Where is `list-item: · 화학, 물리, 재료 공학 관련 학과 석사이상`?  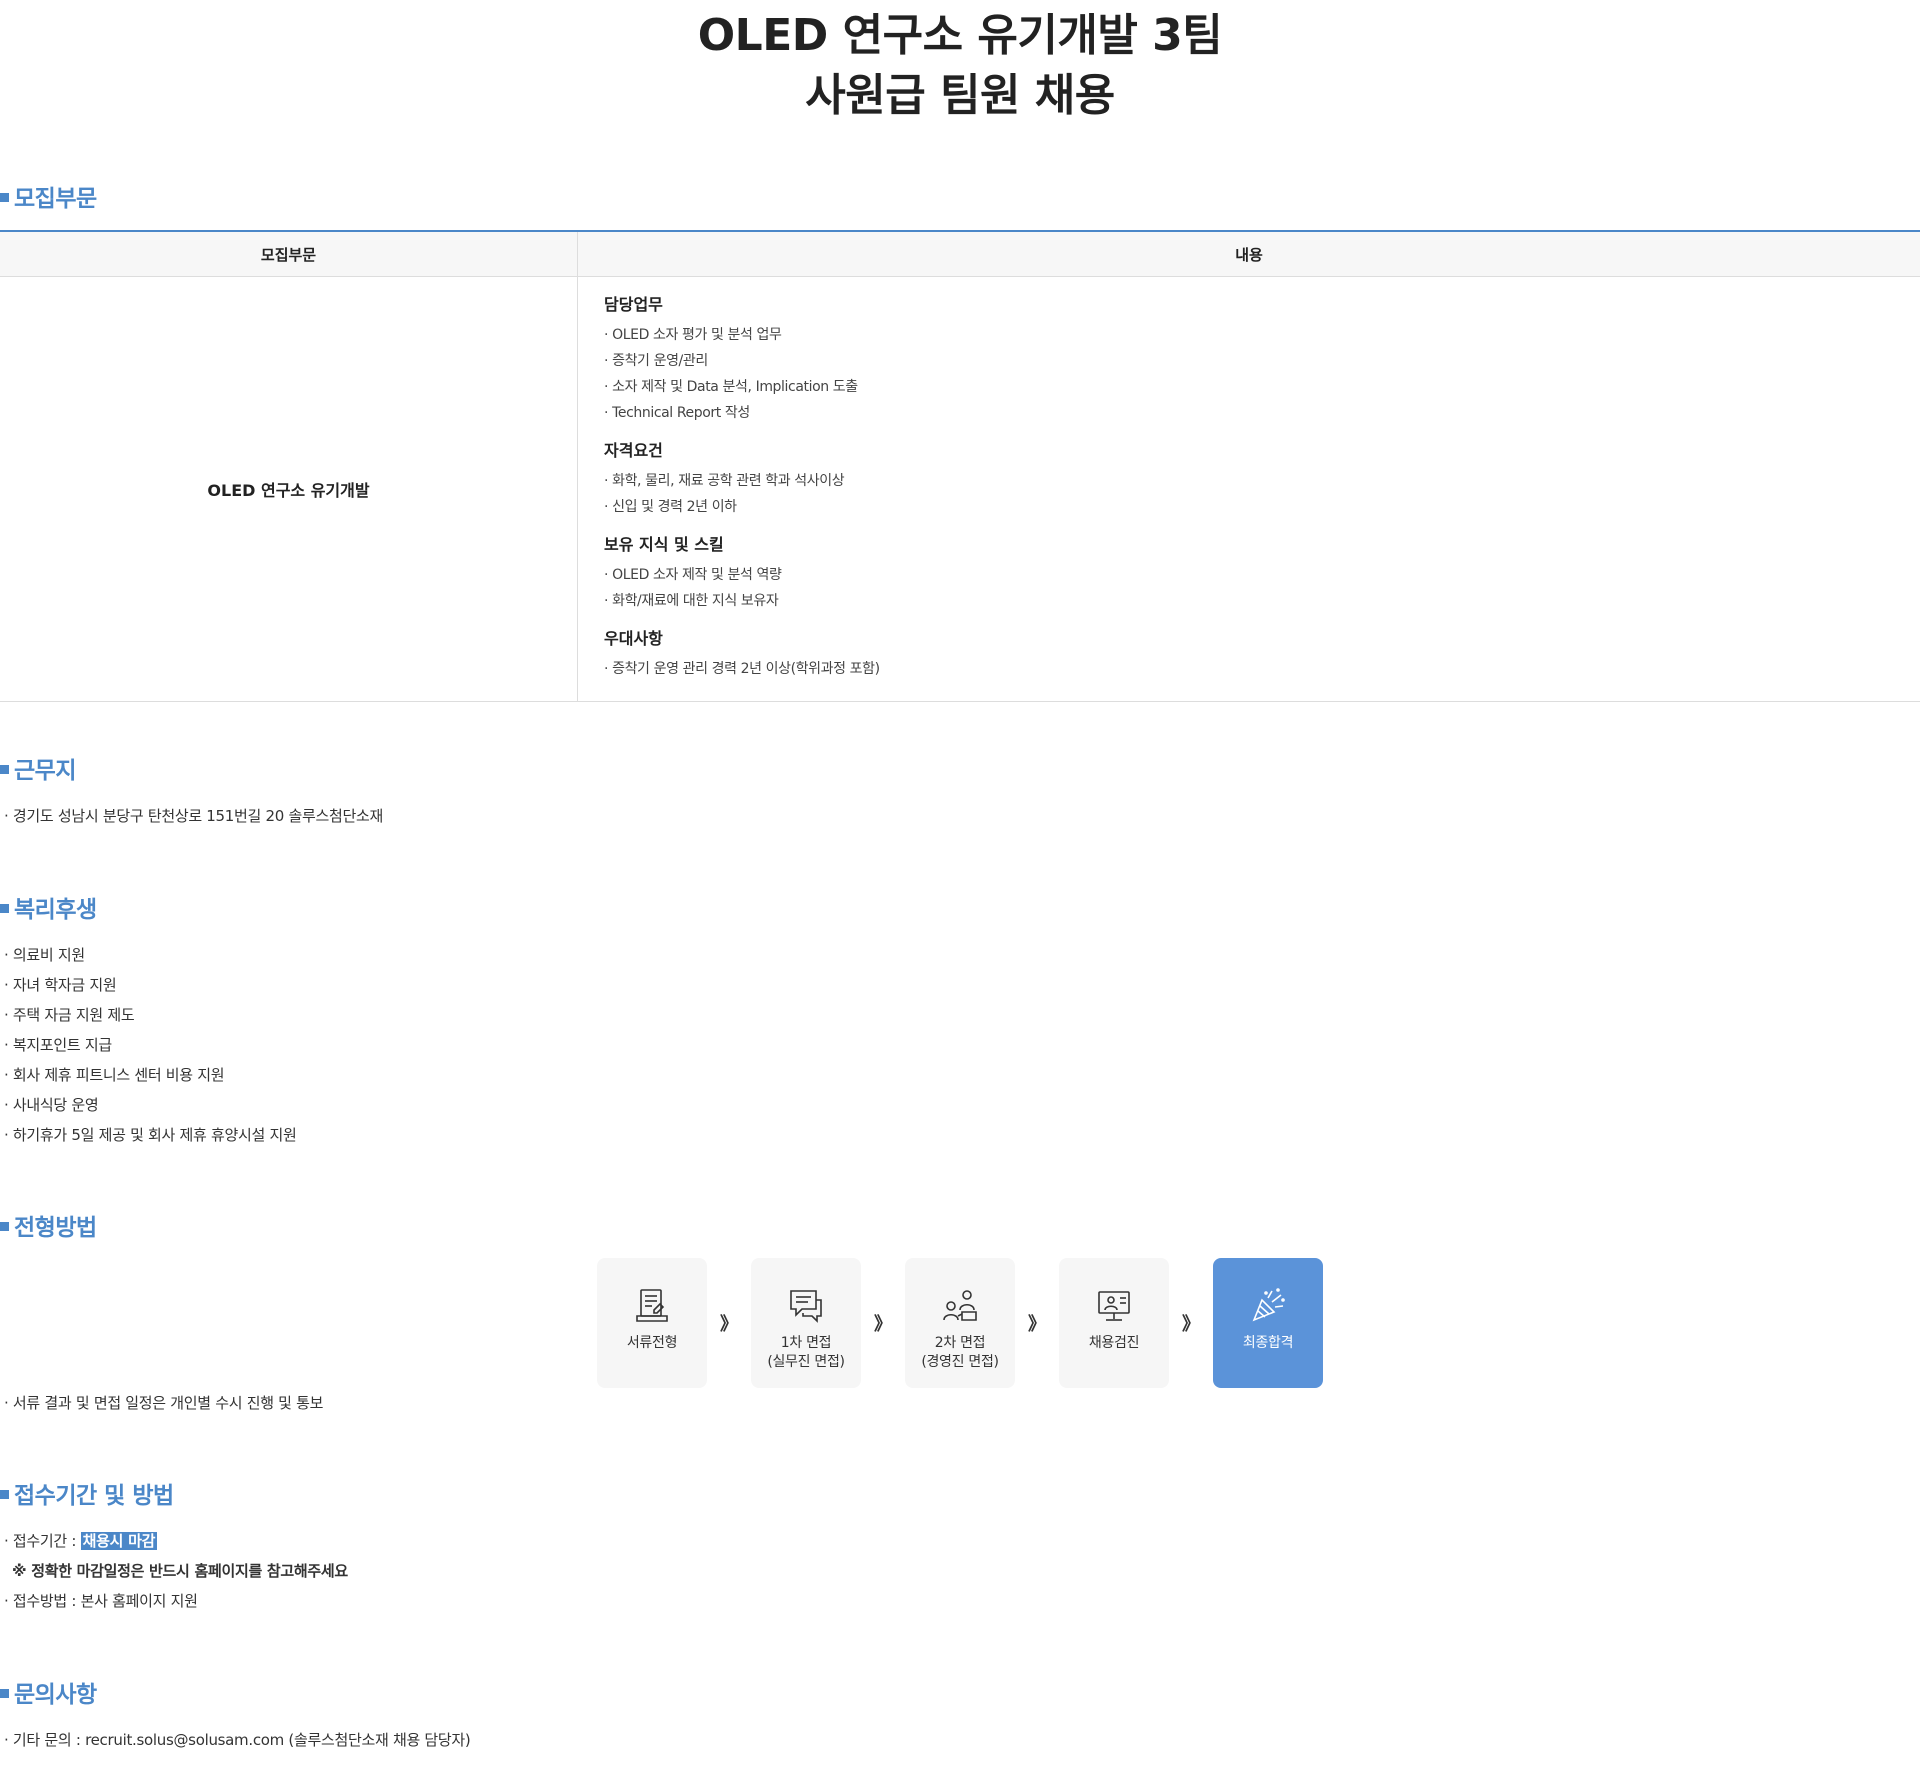 list-item: · 화학, 물리, 재료 공학 관련 학과 석사이상 is located at coordinates (724, 481).